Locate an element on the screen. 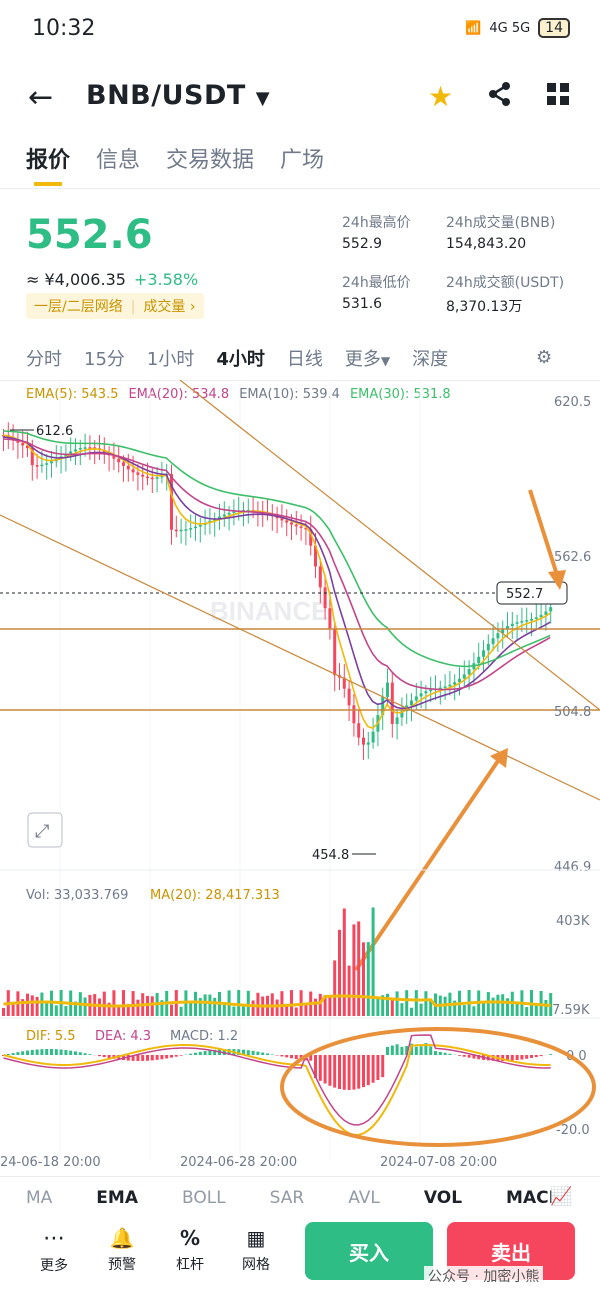 The width and height of the screenshot is (600, 1299). interval-timeshare: 分时 is located at coordinates (44, 358).